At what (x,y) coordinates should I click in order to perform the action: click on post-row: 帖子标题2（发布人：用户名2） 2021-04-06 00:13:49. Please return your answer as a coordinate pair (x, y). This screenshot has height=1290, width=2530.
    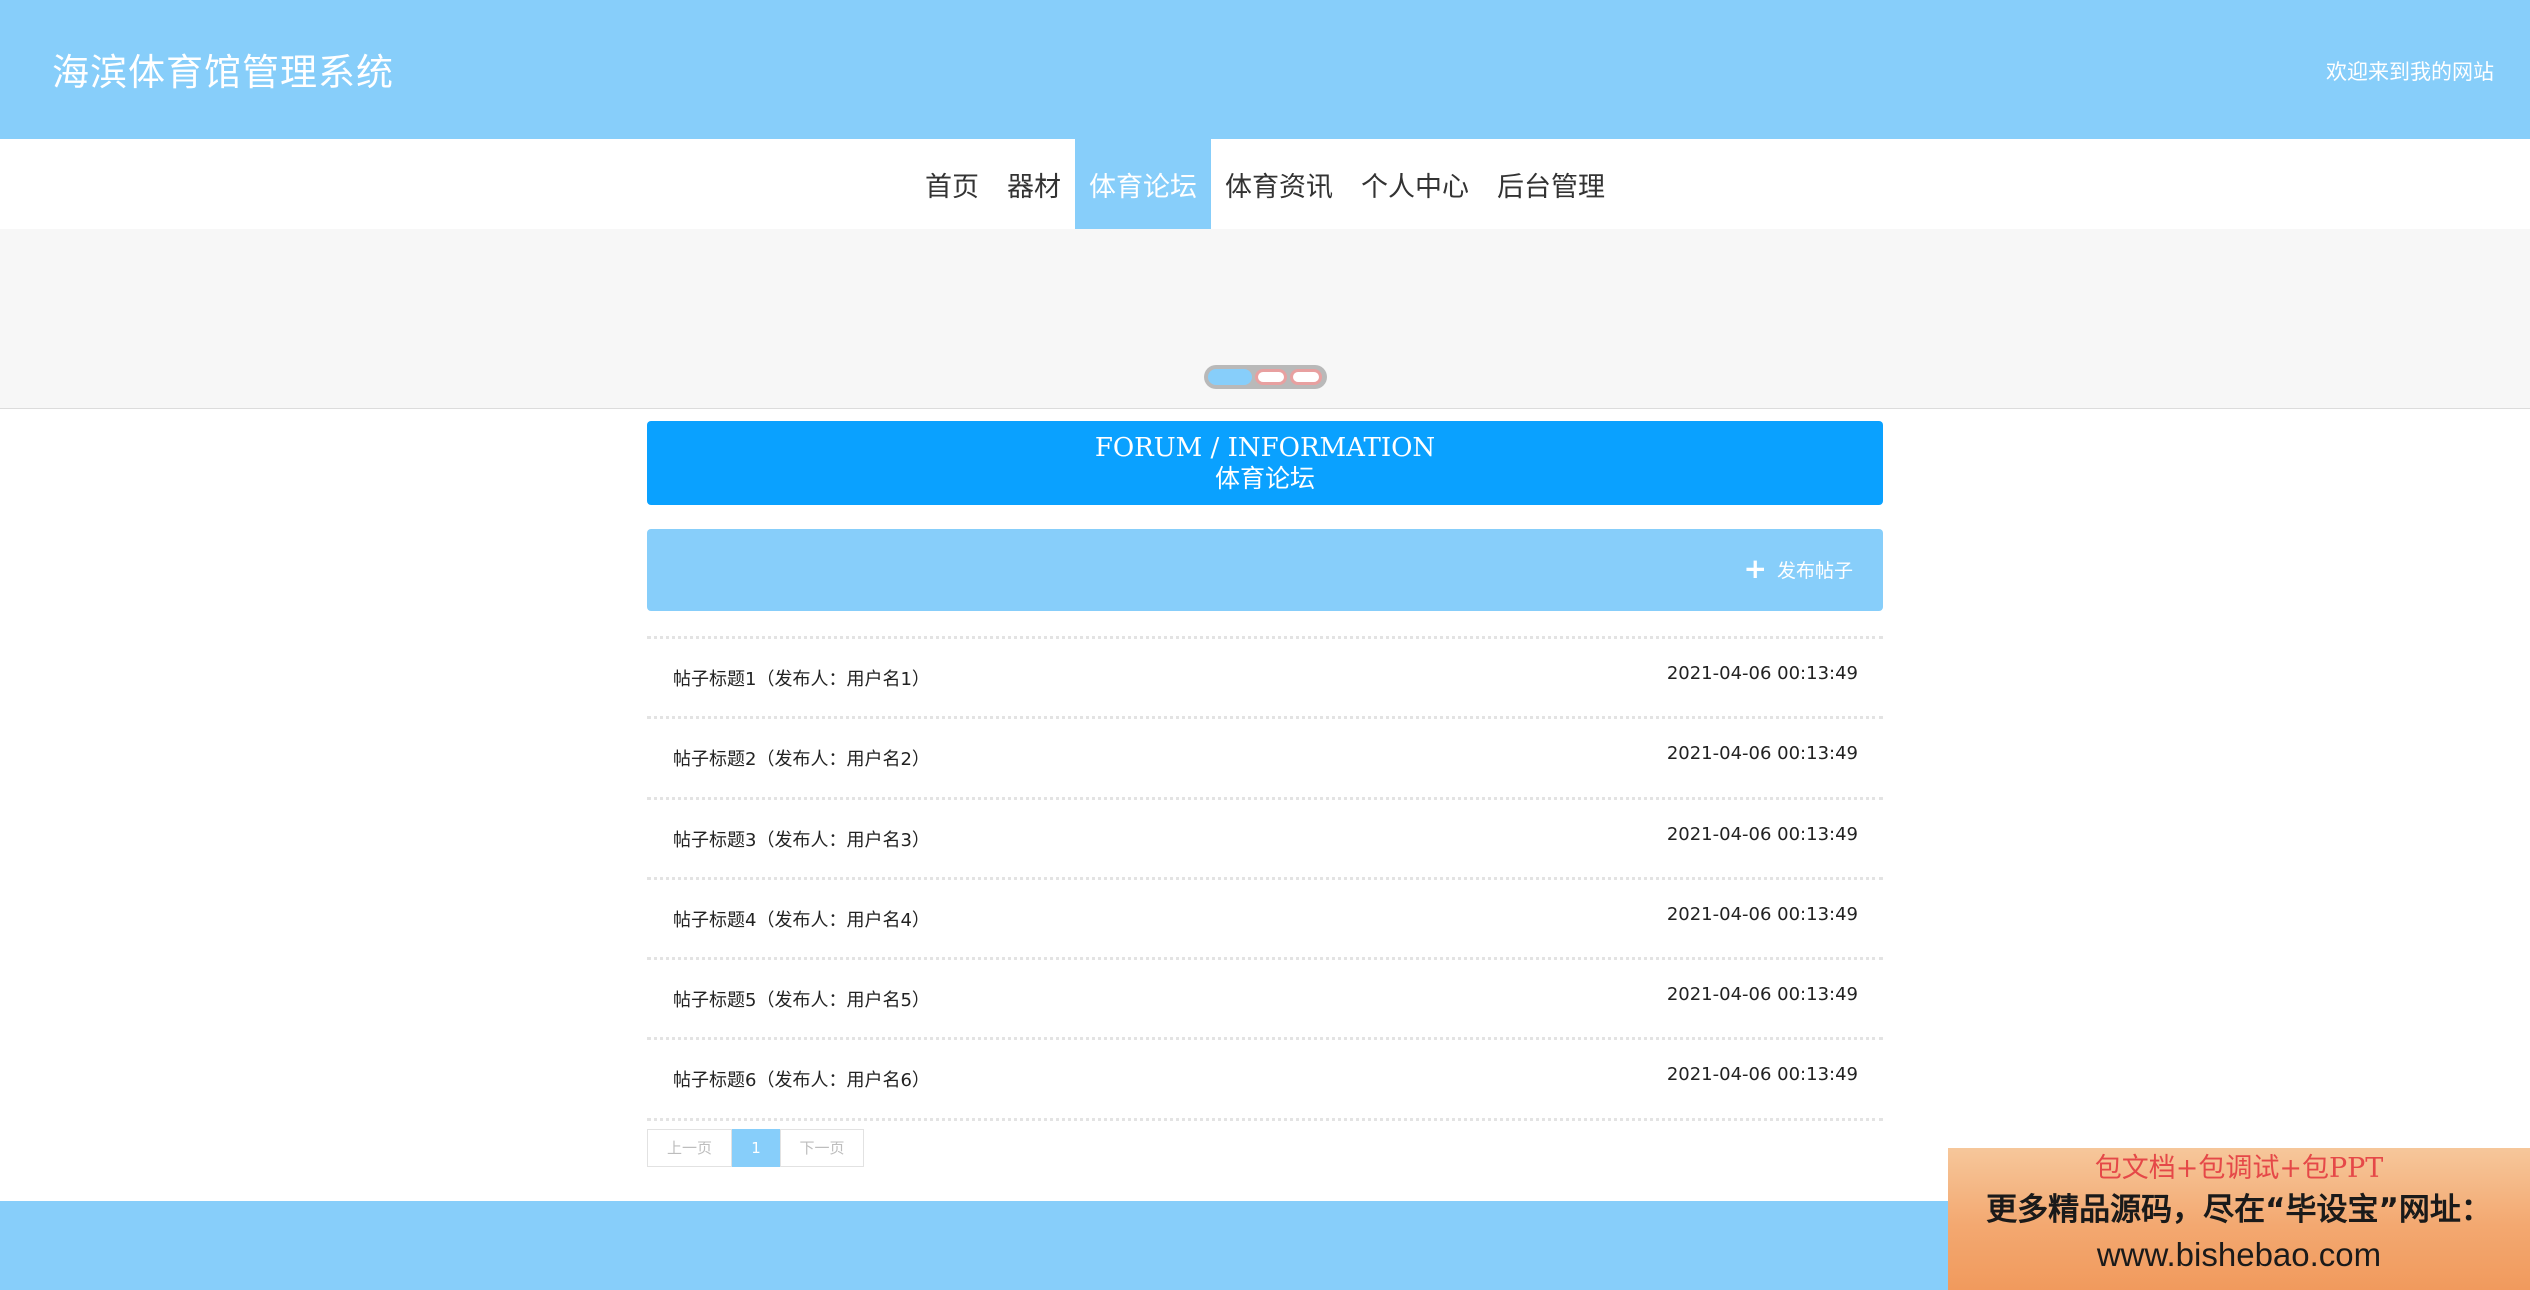
    Looking at the image, I should click on (1265, 759).